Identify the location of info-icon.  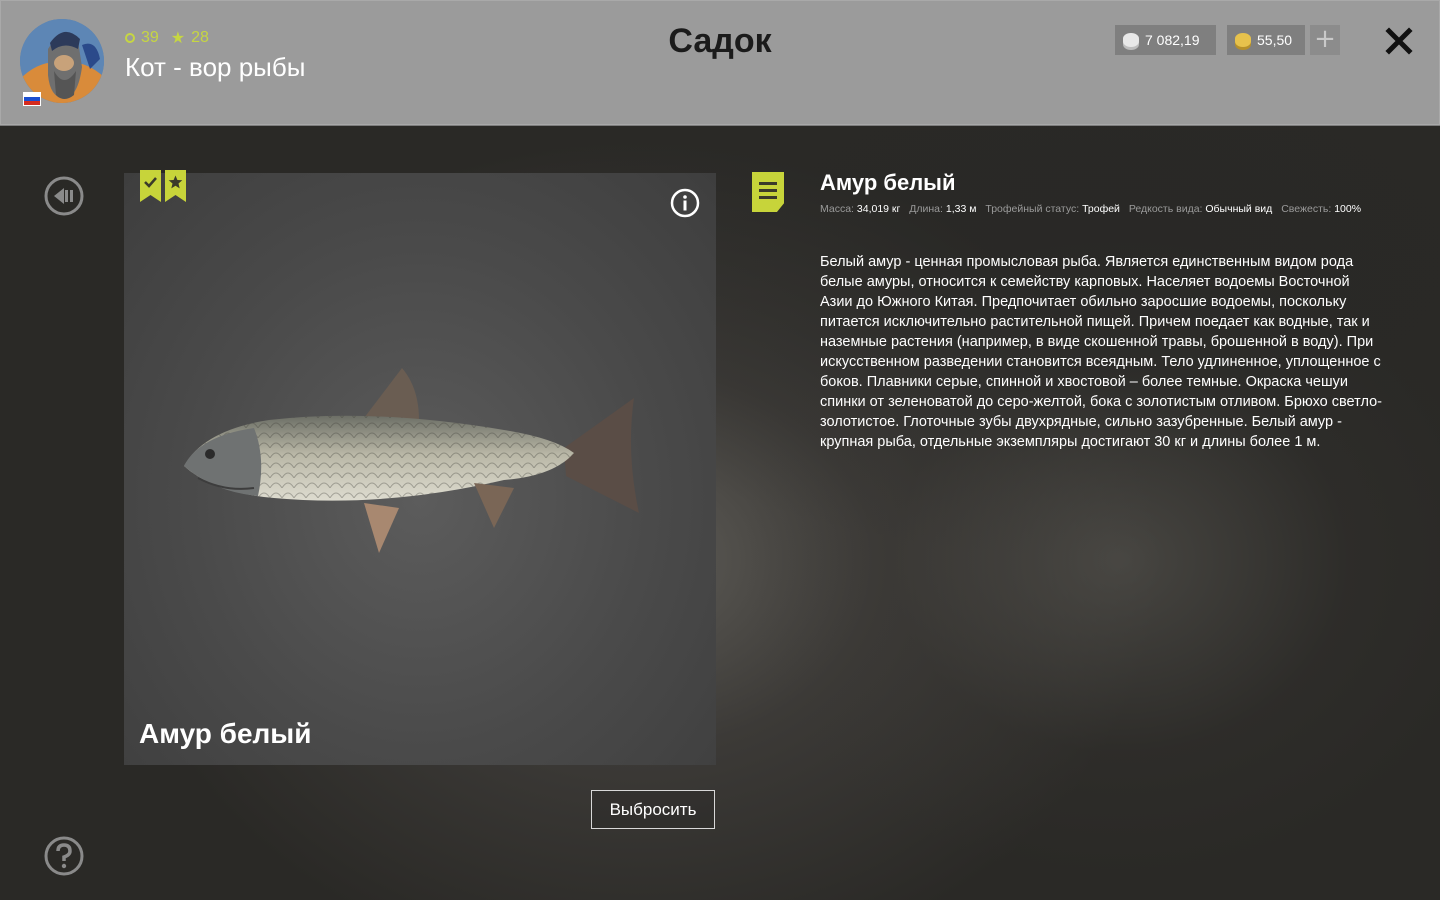
(685, 203).